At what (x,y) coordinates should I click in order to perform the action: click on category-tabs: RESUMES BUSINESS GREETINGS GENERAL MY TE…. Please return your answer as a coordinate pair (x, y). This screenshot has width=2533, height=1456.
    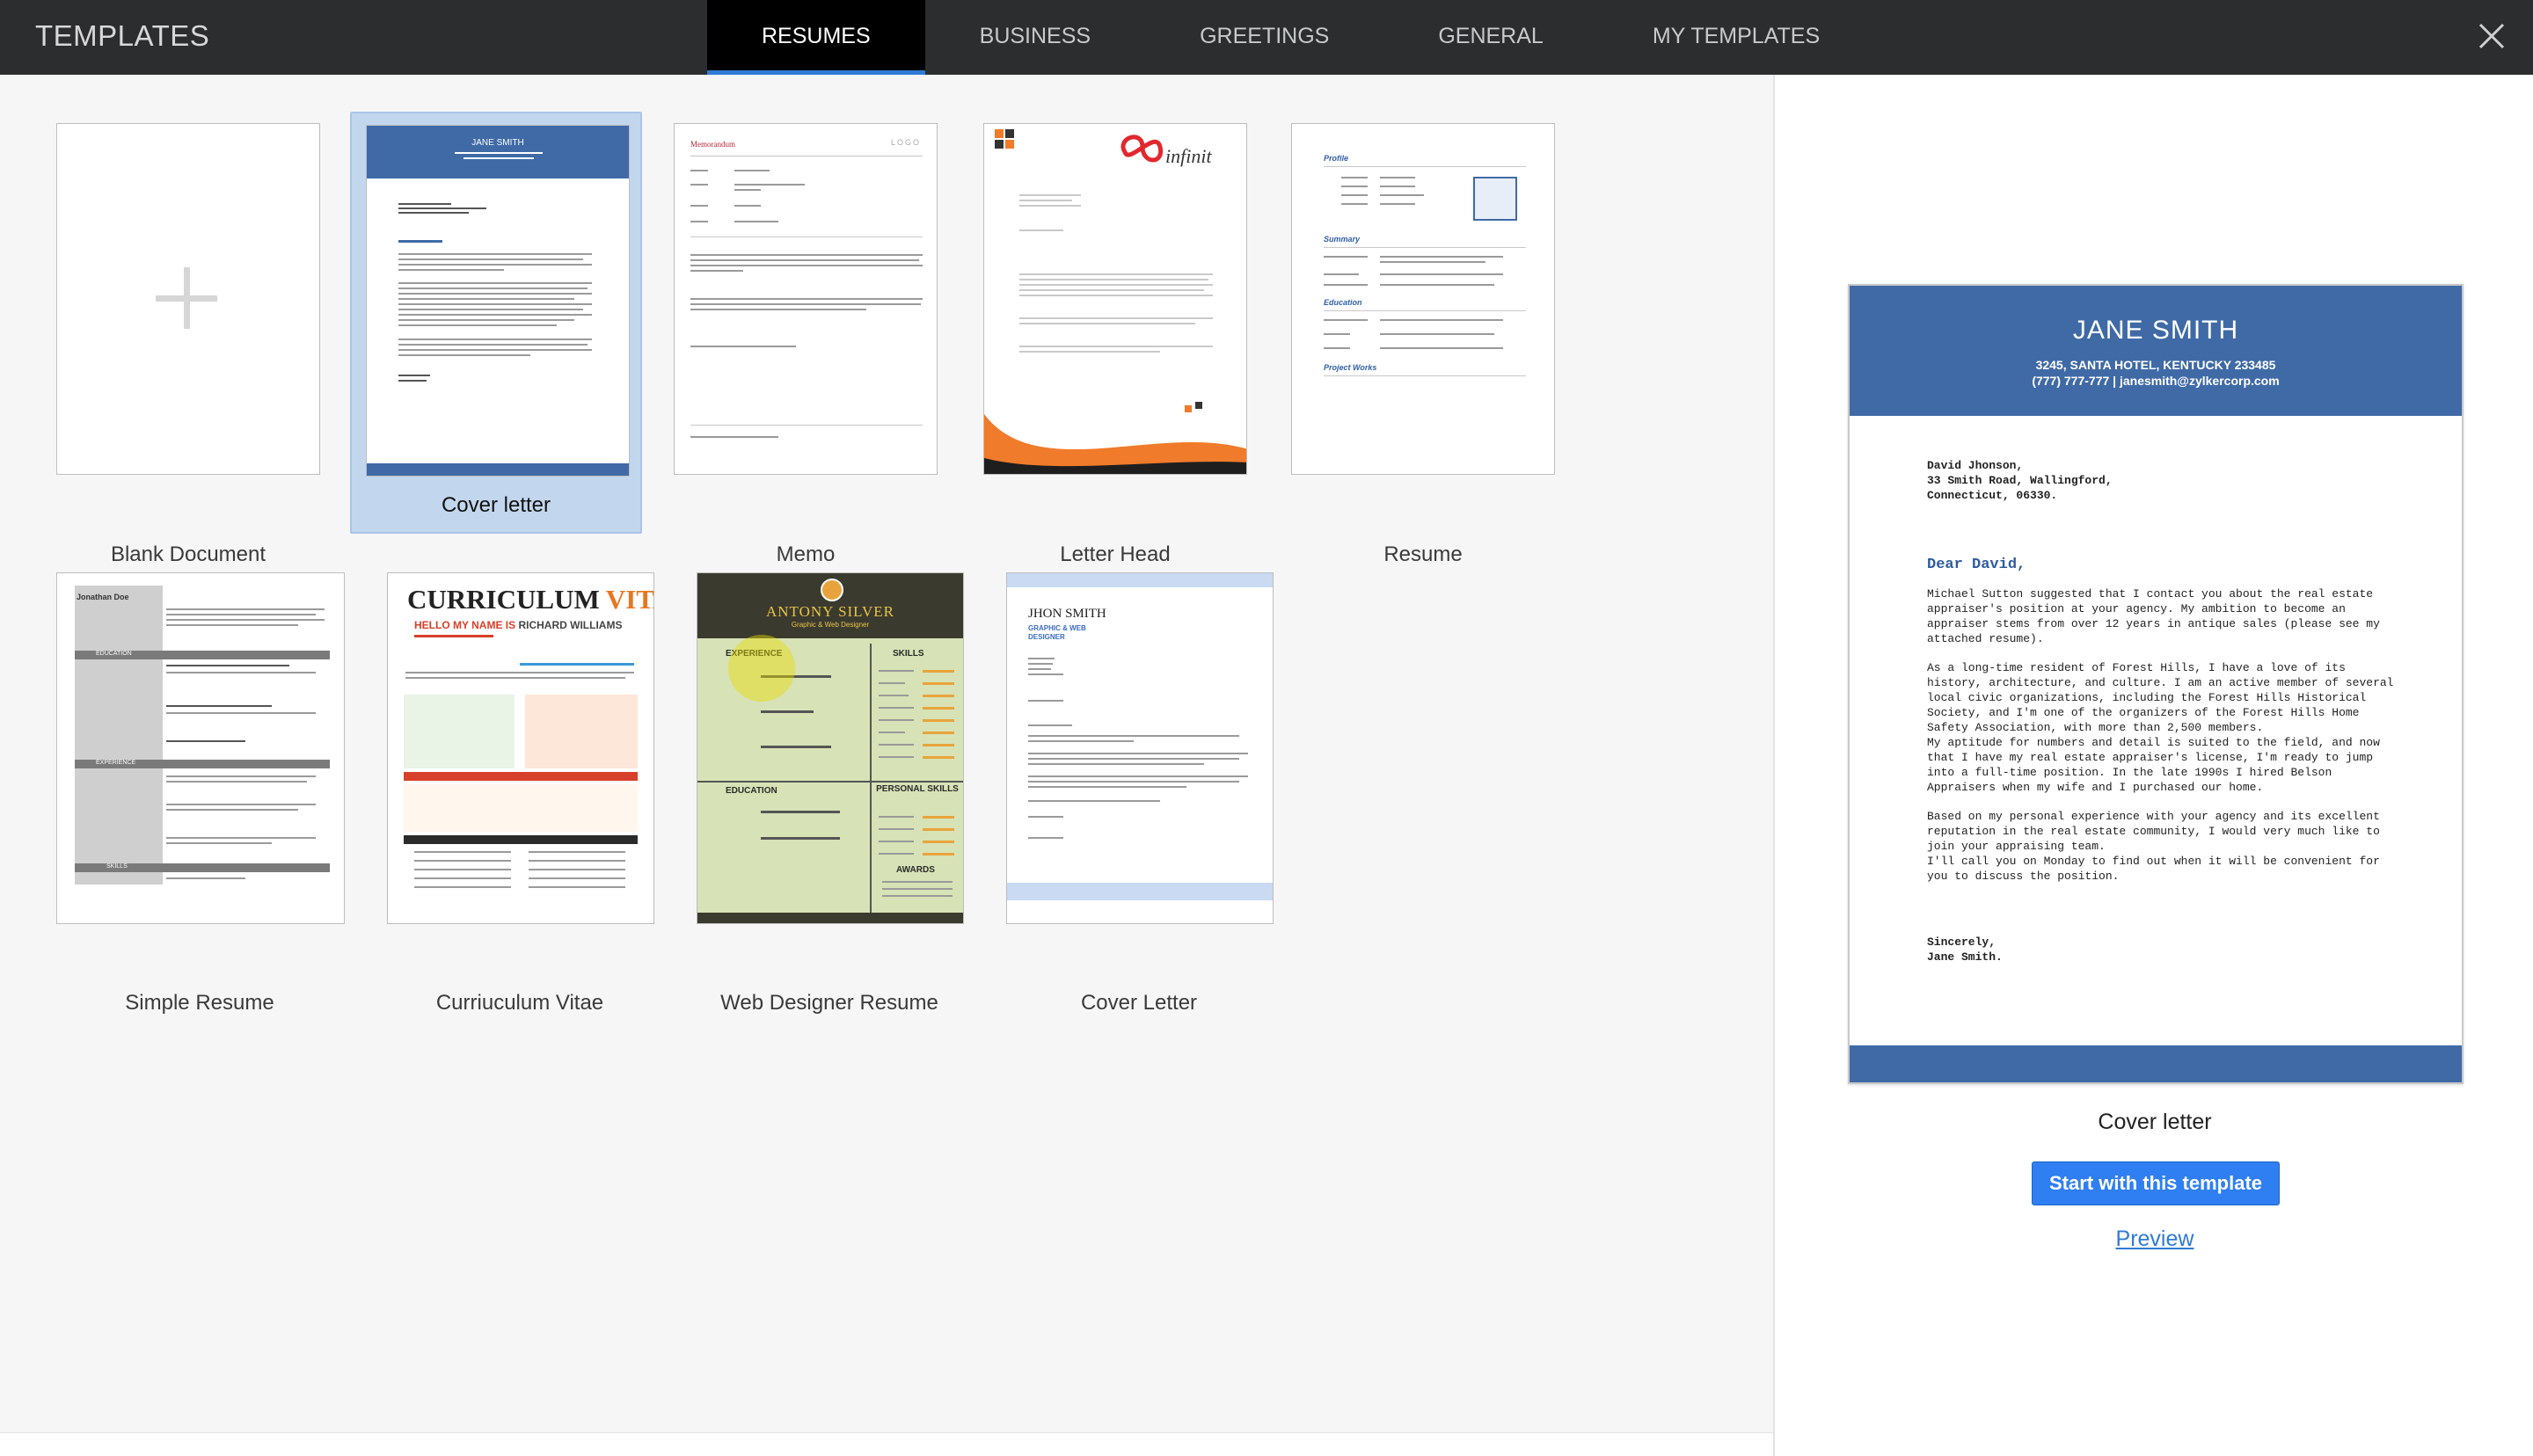
    Looking at the image, I should click on (1290, 37).